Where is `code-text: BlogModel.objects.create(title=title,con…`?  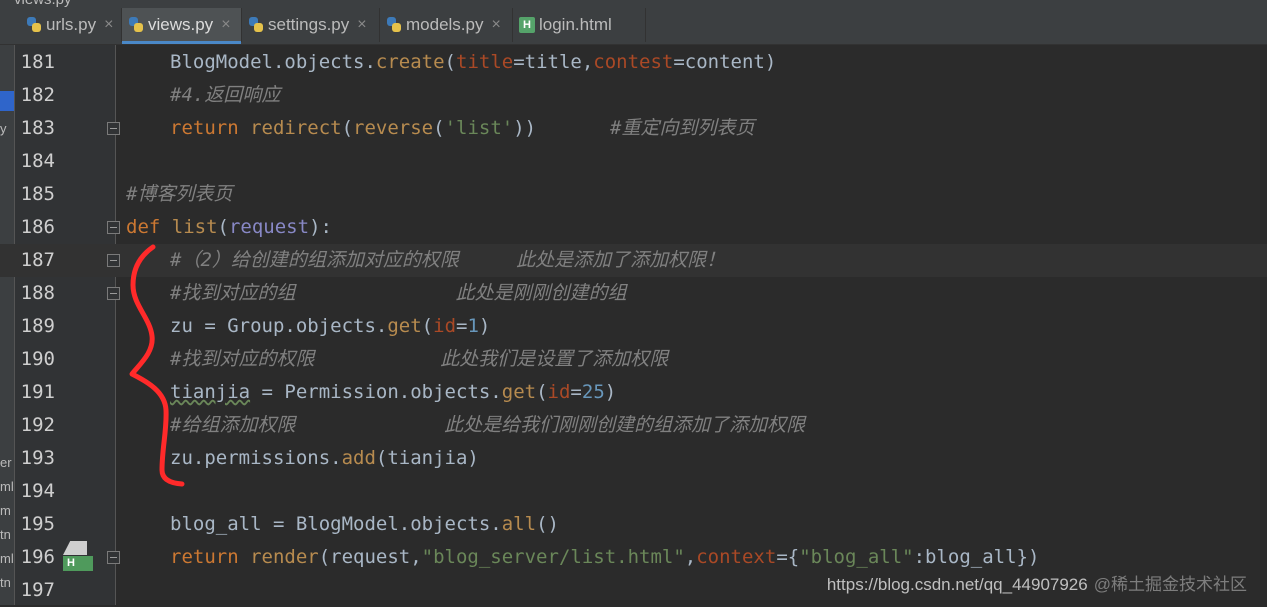
code-text: BlogModel.objects.create(title=title,con… is located at coordinates (473, 62).